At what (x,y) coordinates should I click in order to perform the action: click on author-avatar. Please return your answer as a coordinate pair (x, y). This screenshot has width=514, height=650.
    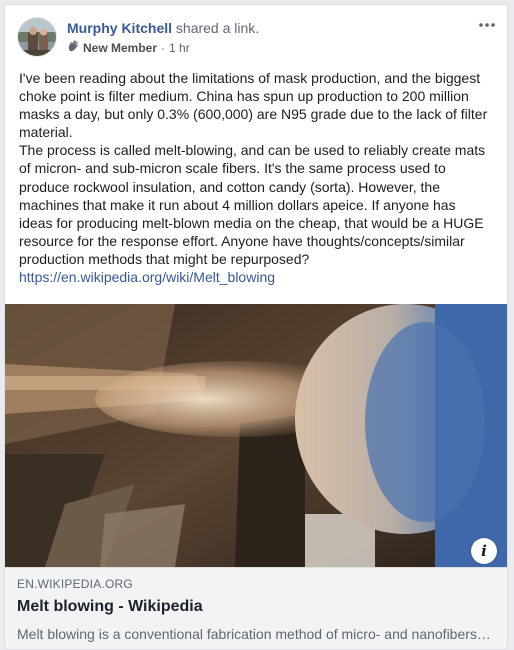
    Looking at the image, I should click on (37, 37).